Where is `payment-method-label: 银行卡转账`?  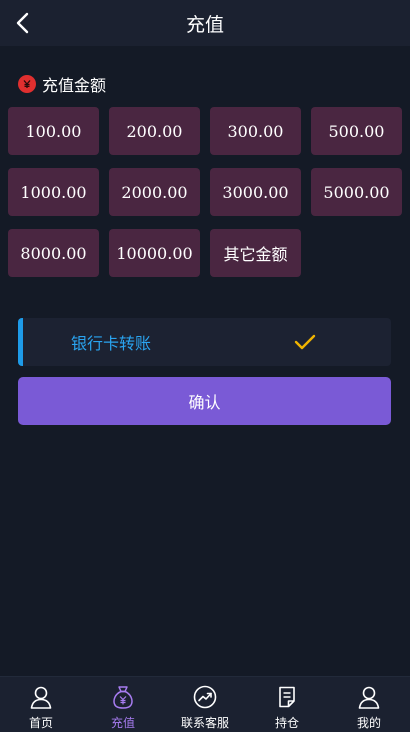 payment-method-label: 银行卡转账 is located at coordinates (111, 343).